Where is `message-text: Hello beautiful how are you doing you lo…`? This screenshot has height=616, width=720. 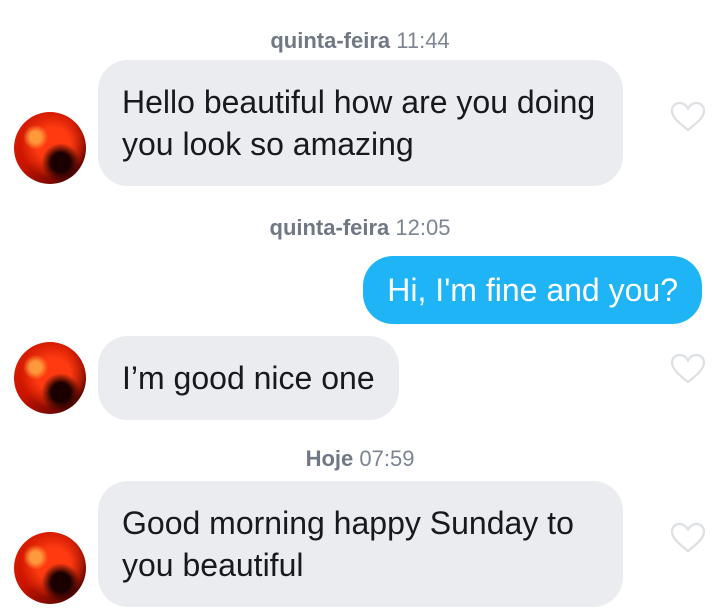
message-text: Hello beautiful how are you doing you lo… is located at coordinates (359, 123).